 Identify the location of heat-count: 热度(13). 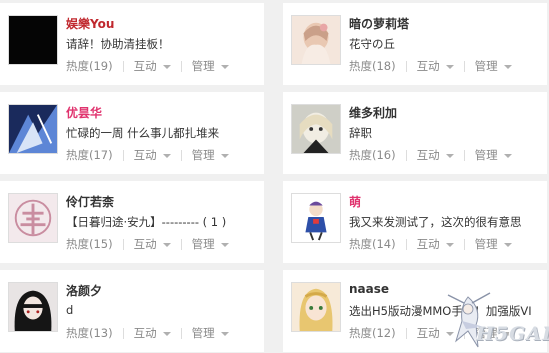
(89, 333).